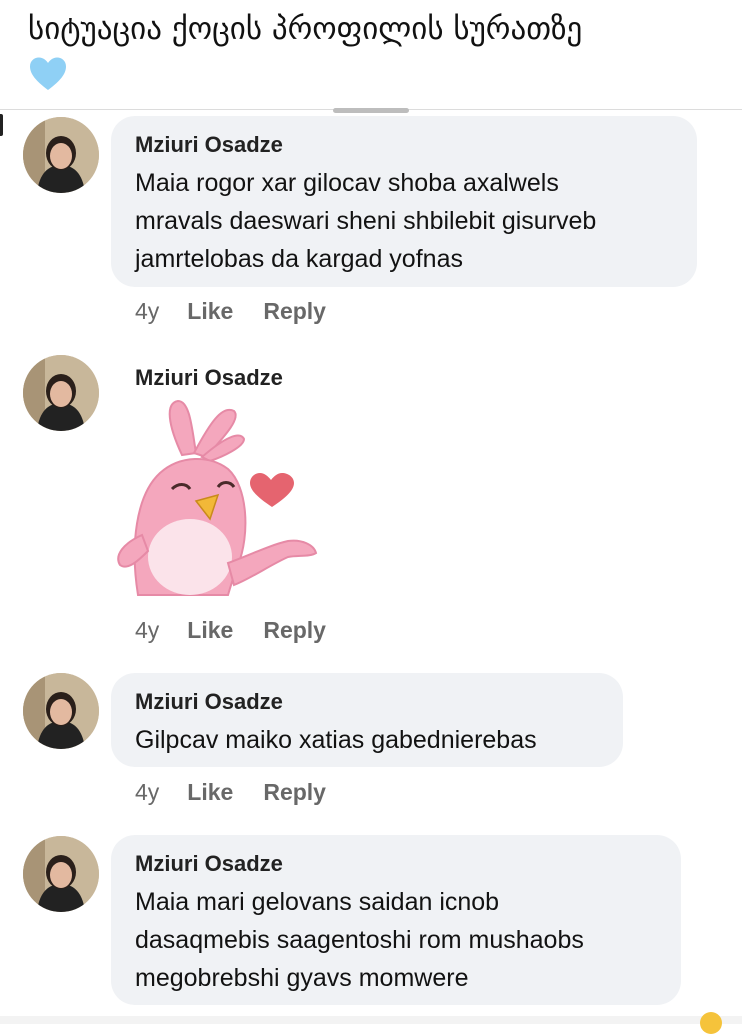  I want to click on comment-line: Maia mari gelovans saidan icnob, so click(317, 902).